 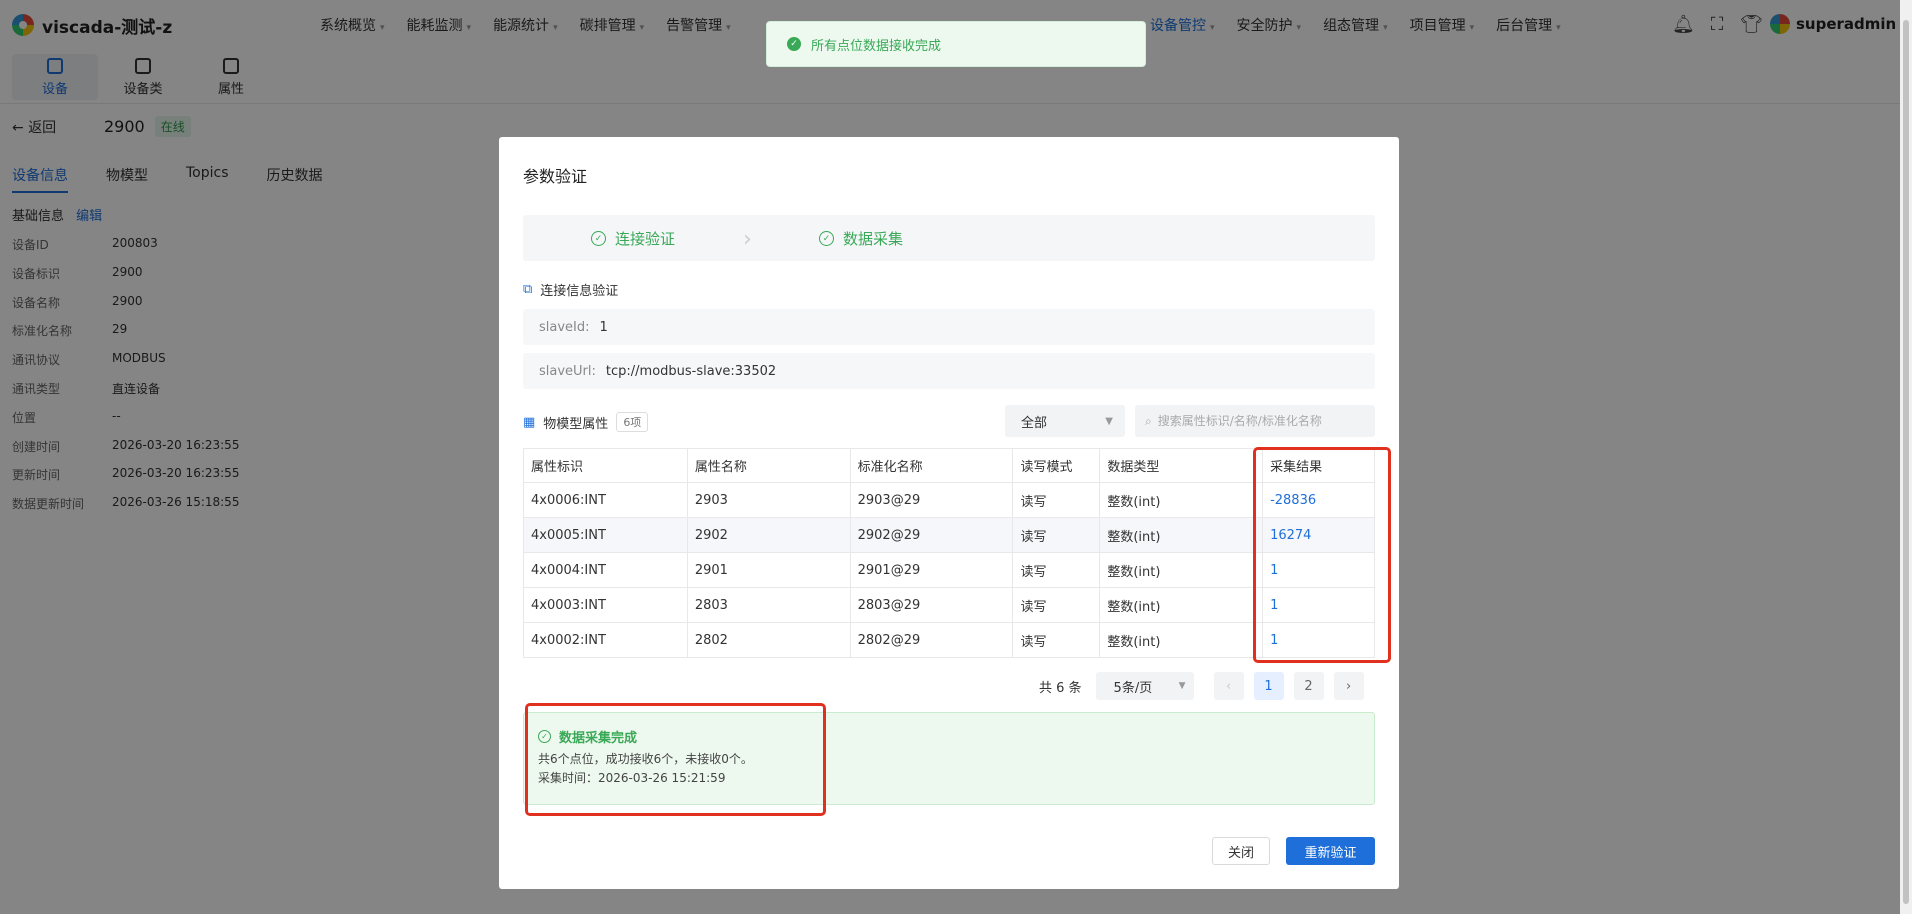 What do you see at coordinates (1330, 851) in the screenshot?
I see `retry-verify-button: 重新验证` at bounding box center [1330, 851].